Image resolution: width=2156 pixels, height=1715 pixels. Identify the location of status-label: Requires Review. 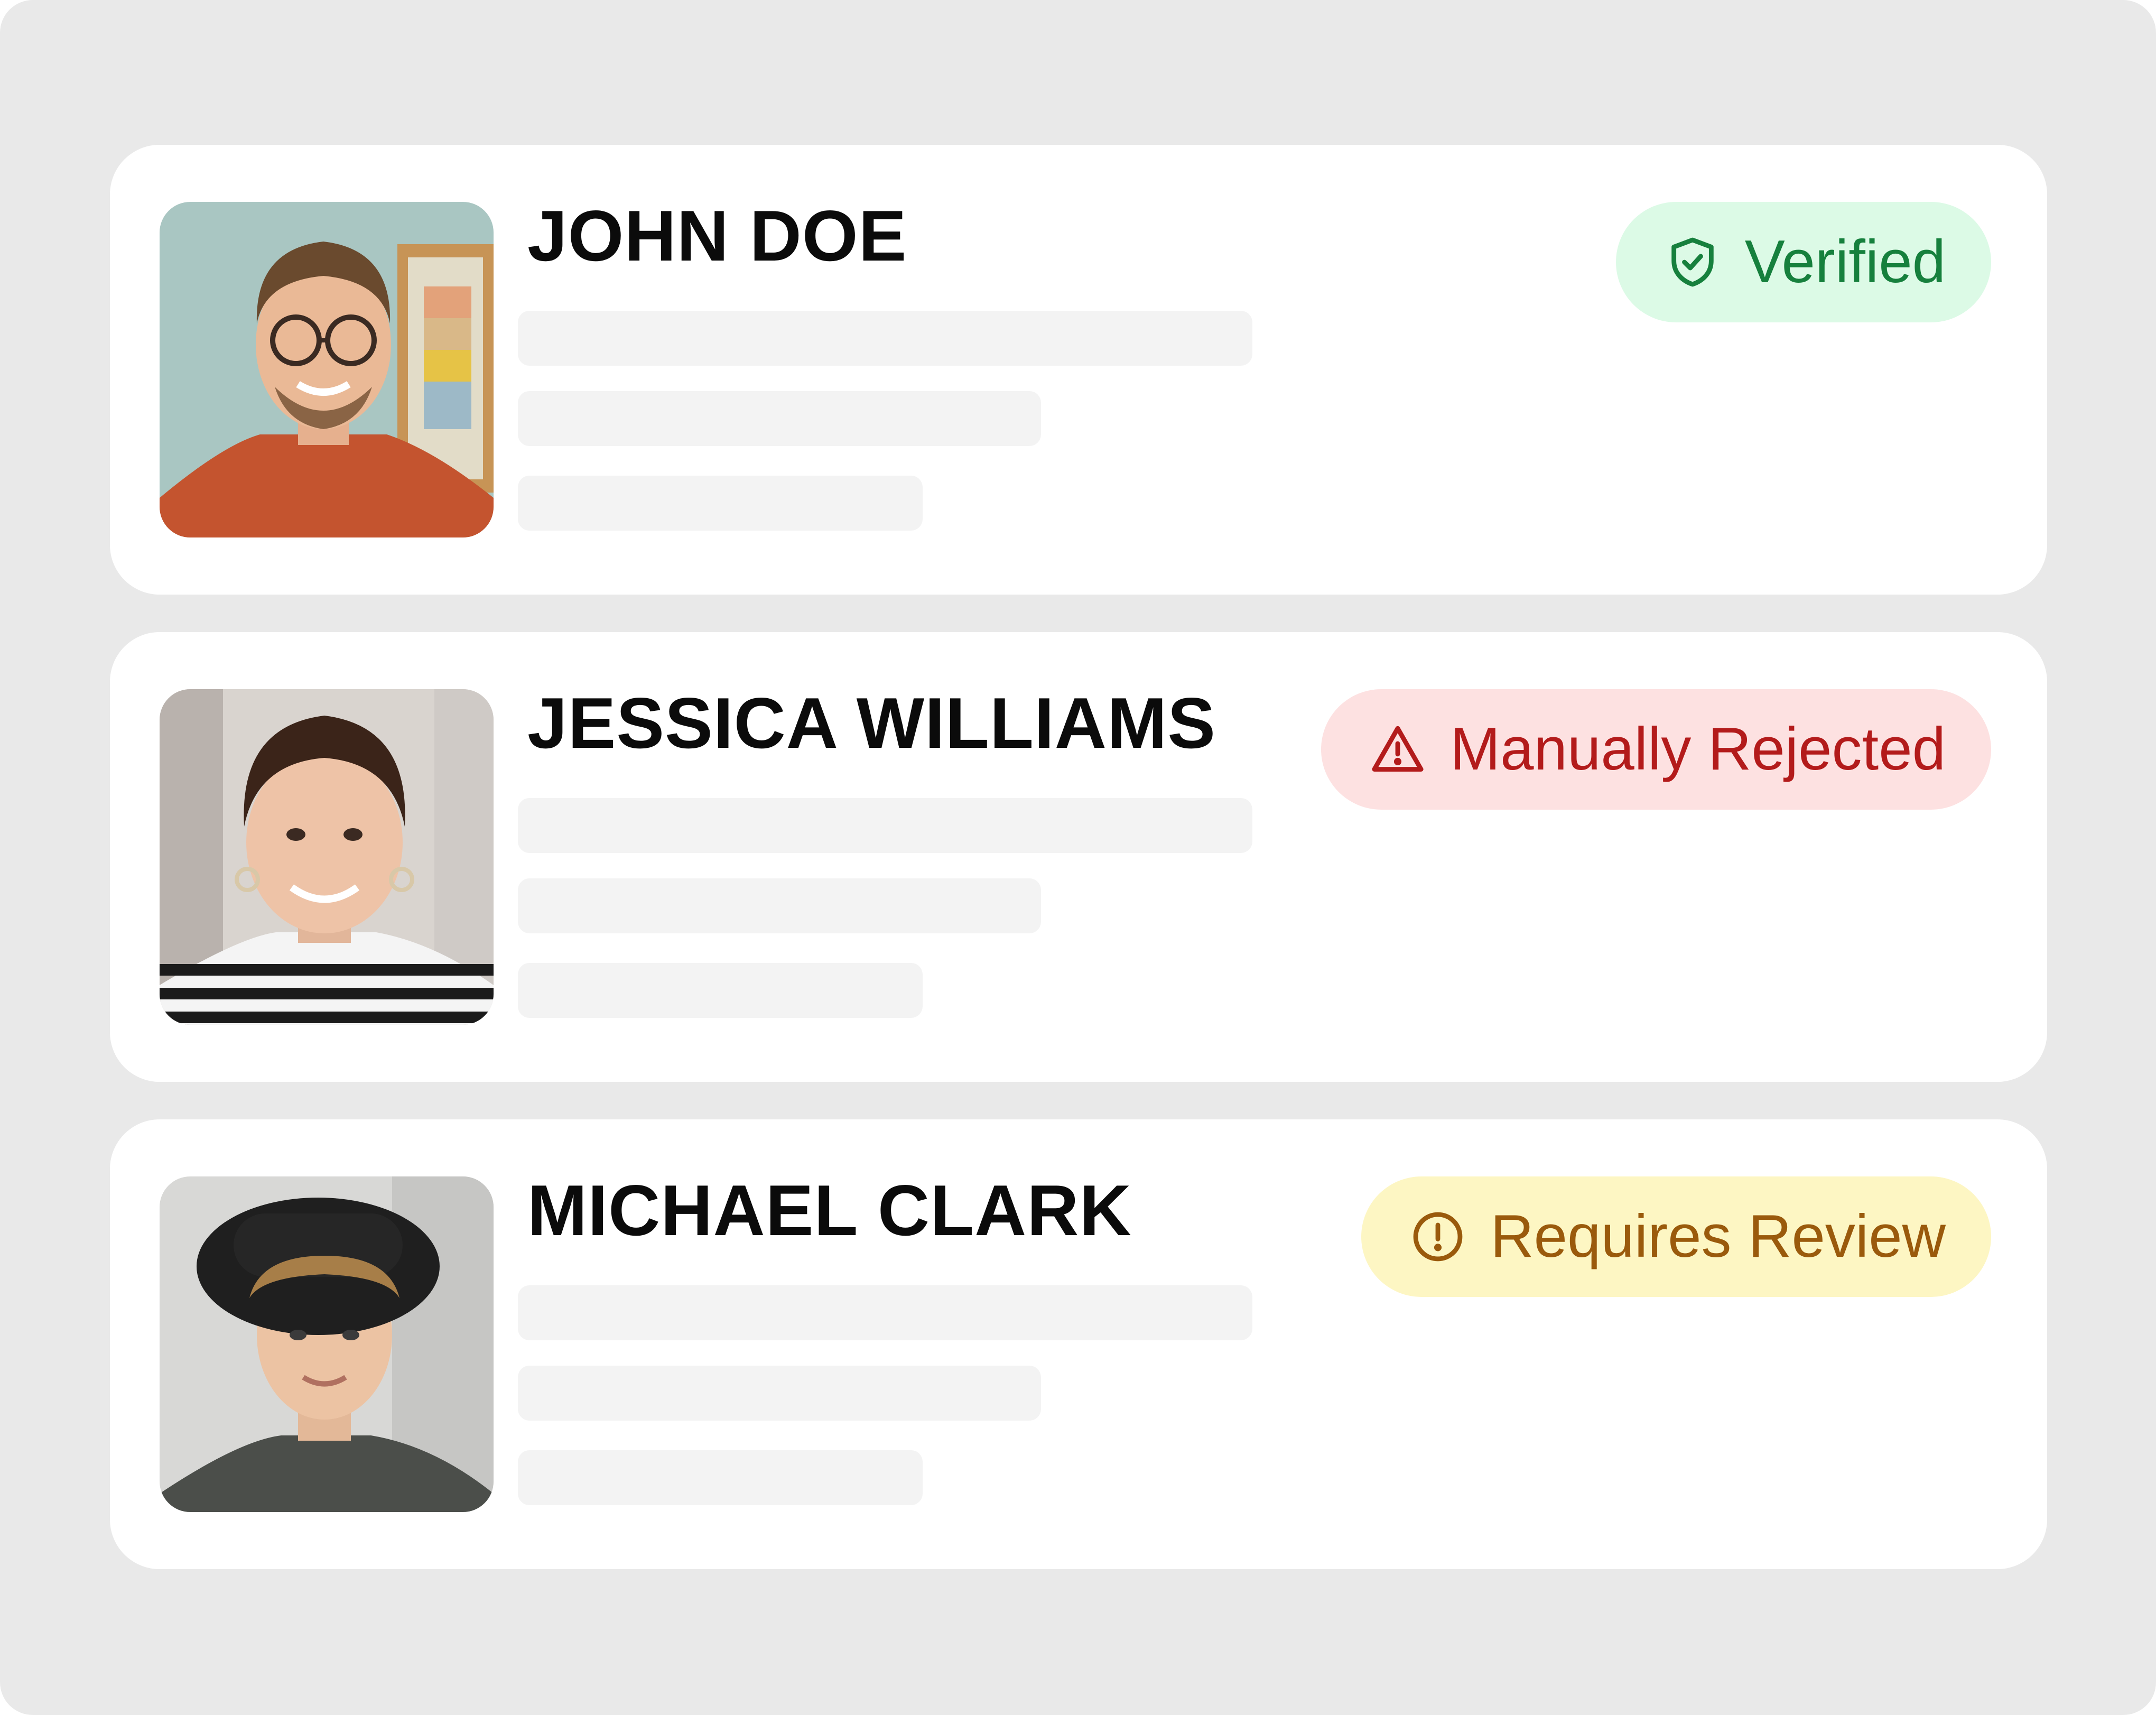
(1718, 1236).